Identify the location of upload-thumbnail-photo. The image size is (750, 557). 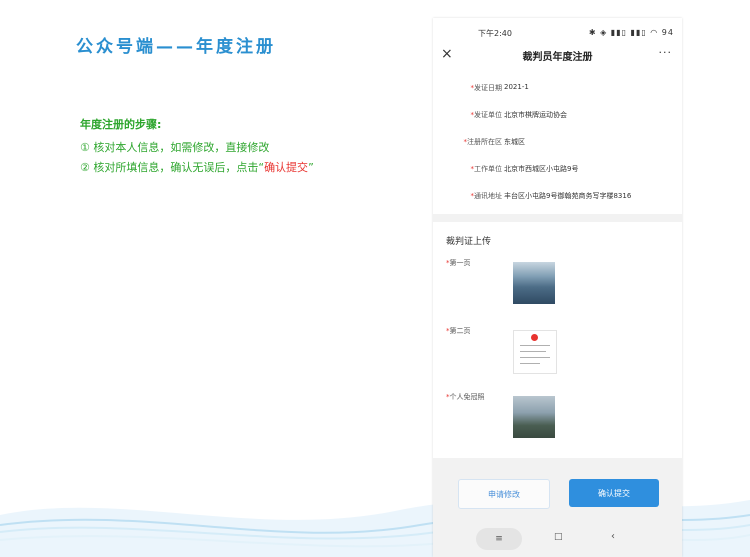
(534, 417).